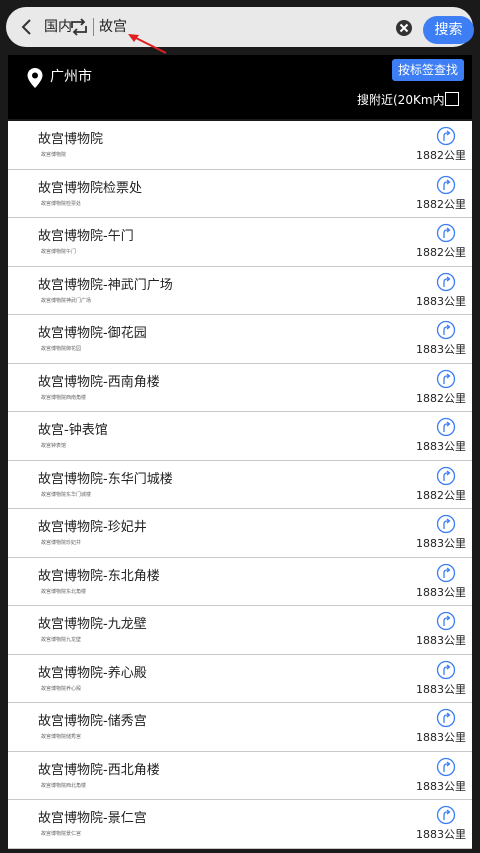 This screenshot has width=480, height=853. I want to click on nearby-label: 搜附近(20Km内), so click(403, 100).